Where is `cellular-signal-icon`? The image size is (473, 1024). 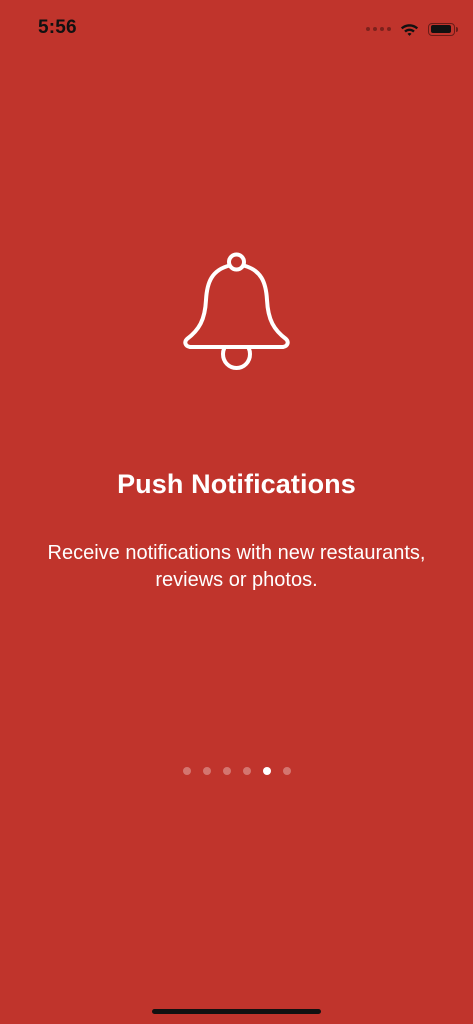
cellular-signal-icon is located at coordinates (378, 29).